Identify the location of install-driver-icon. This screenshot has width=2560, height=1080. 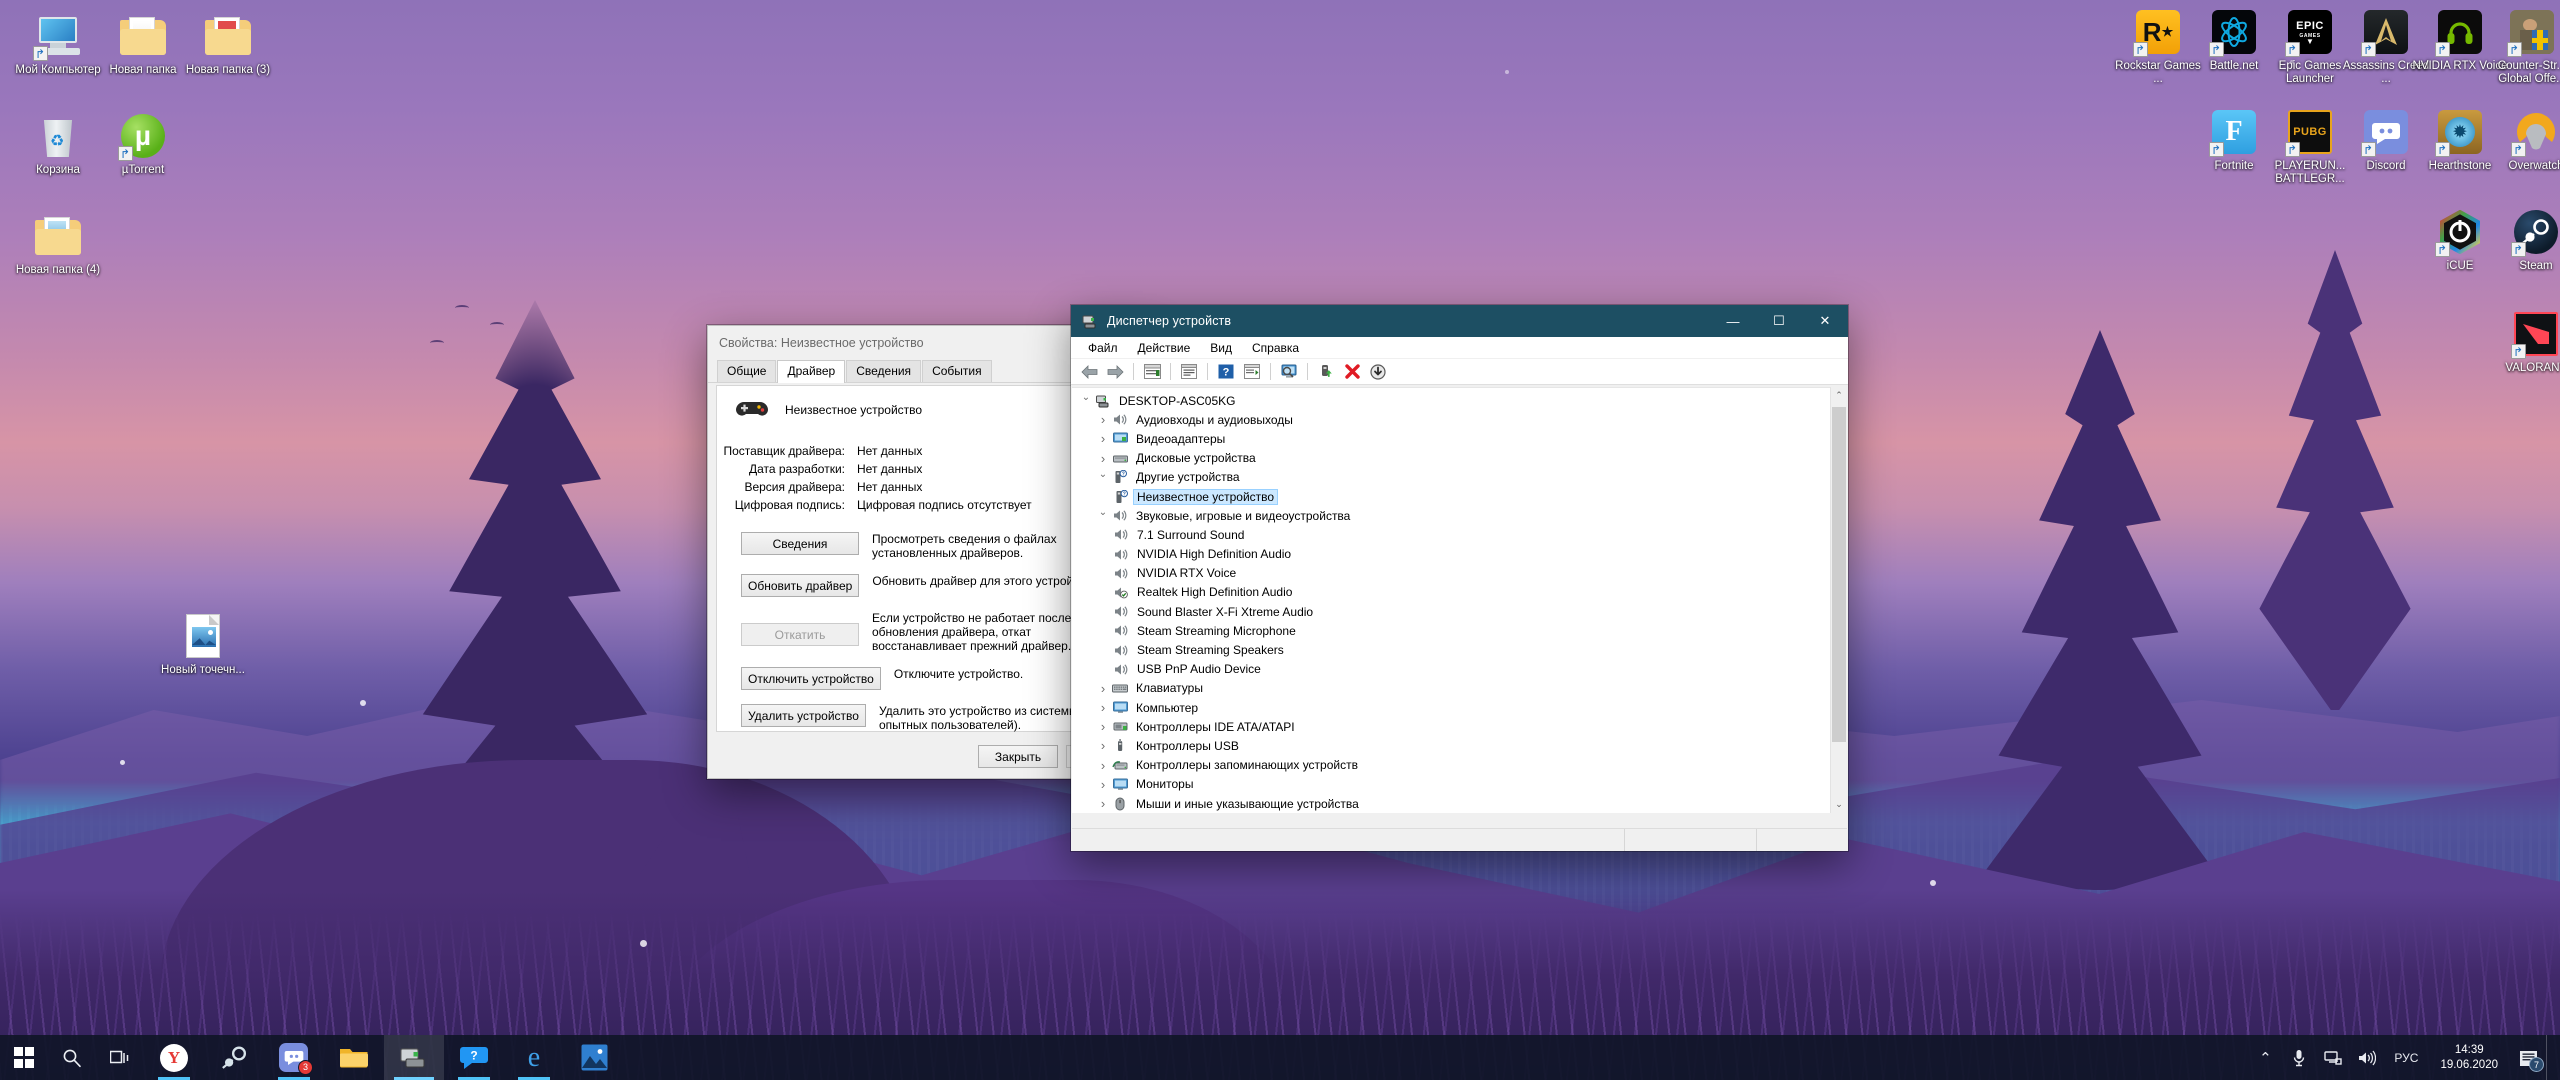
(1378, 372).